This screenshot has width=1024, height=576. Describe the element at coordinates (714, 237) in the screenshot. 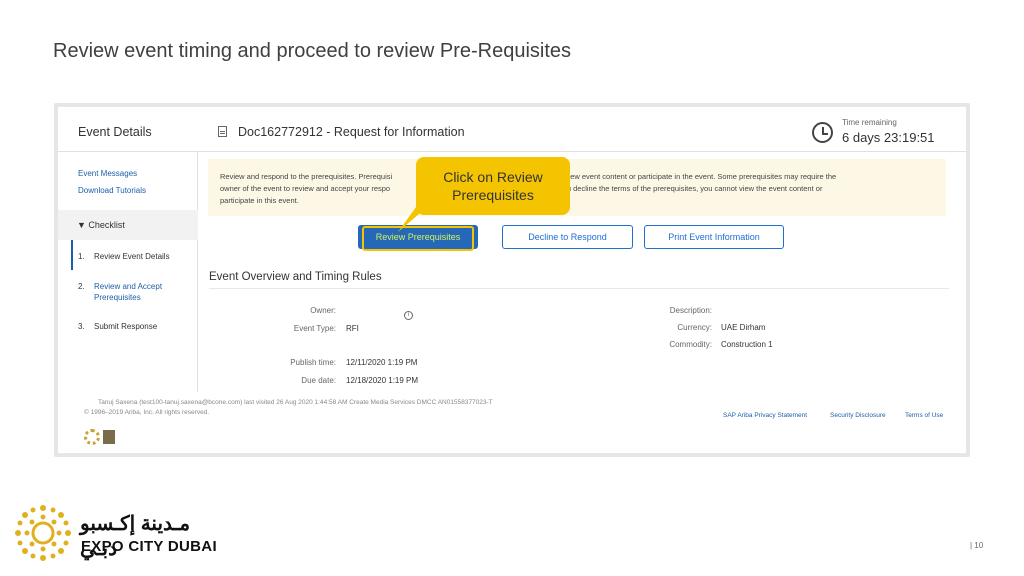

I see `print-event-information-button: Print Event Information` at that location.